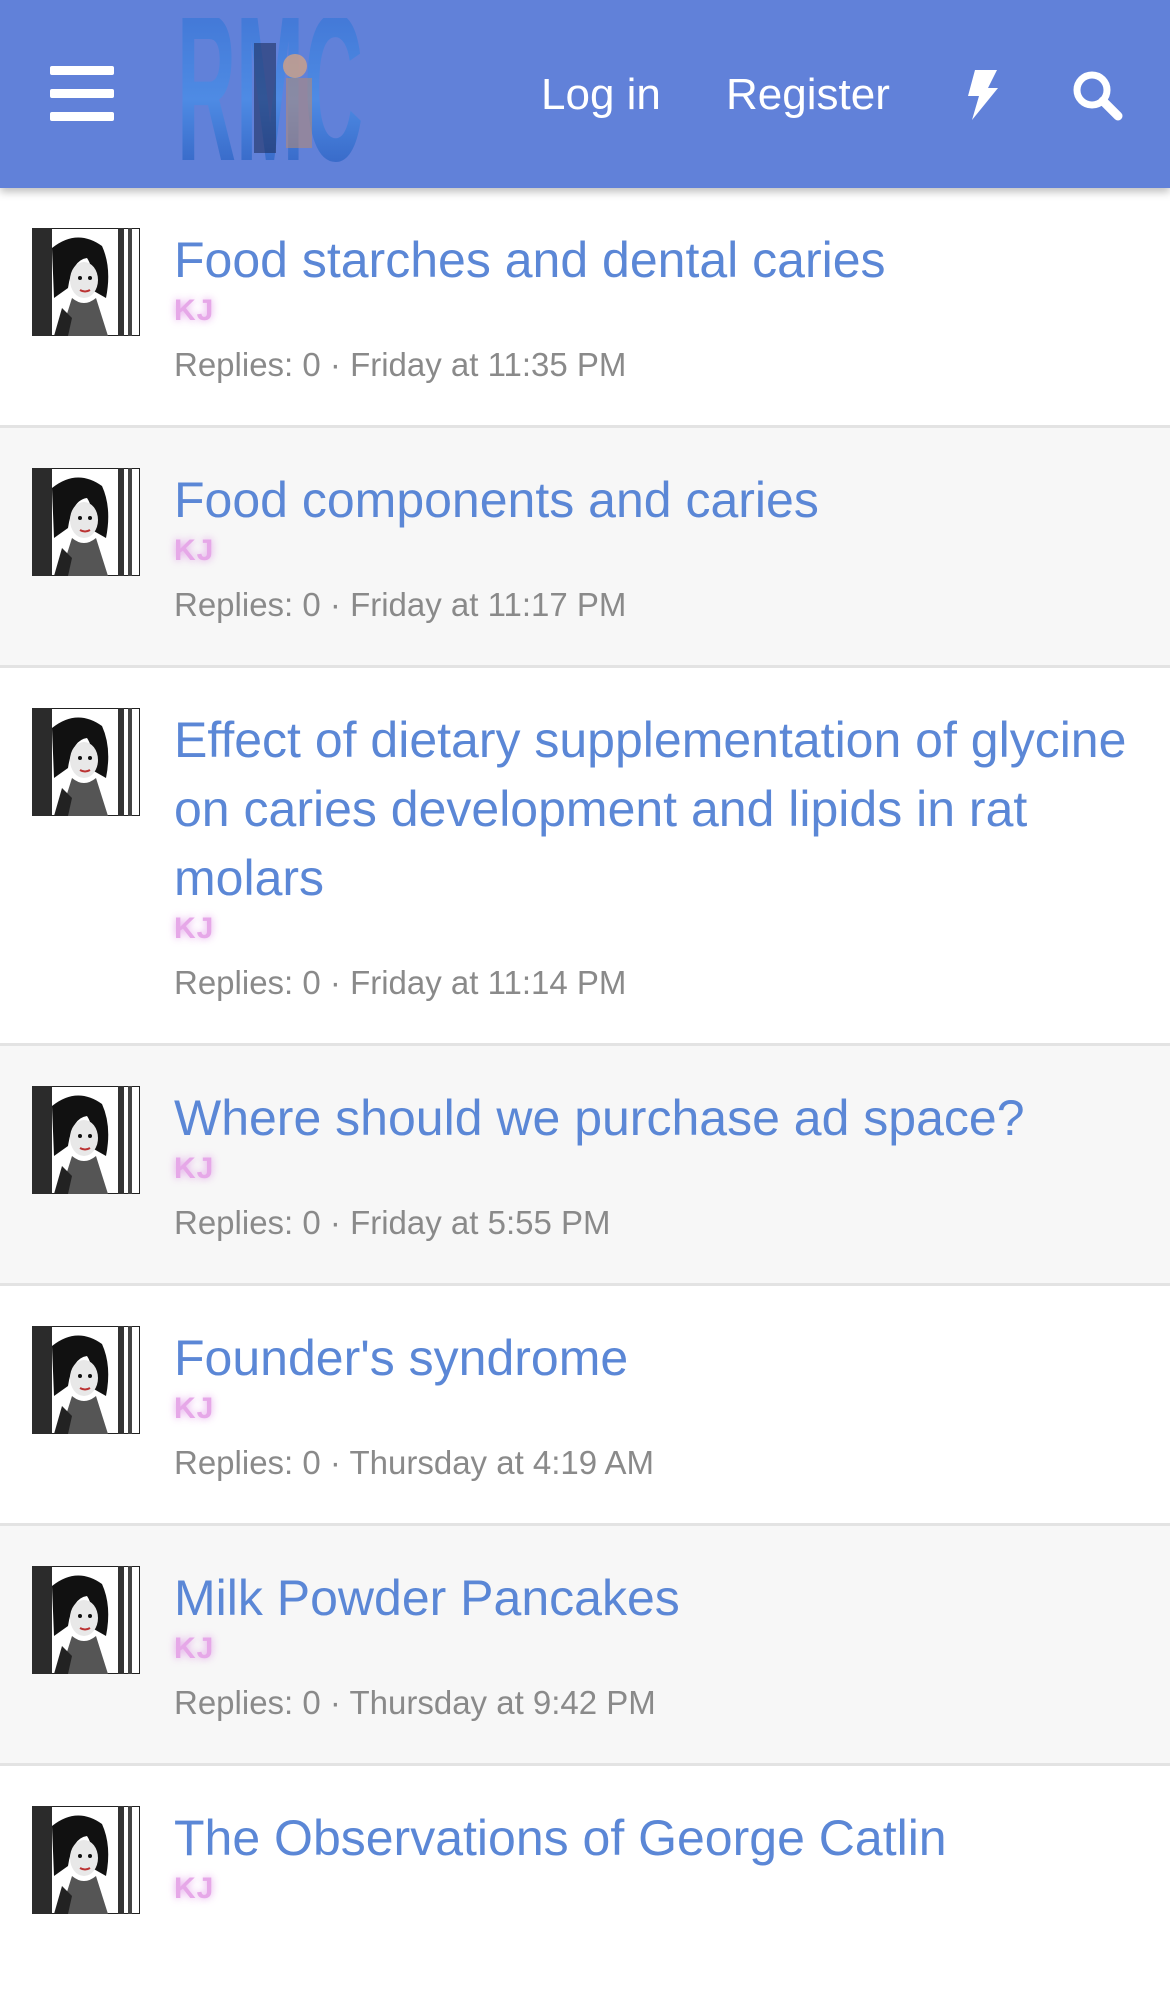 The height and width of the screenshot is (1990, 1170). Describe the element at coordinates (982, 95) in the screenshot. I see `lightning-bolt-icon` at that location.